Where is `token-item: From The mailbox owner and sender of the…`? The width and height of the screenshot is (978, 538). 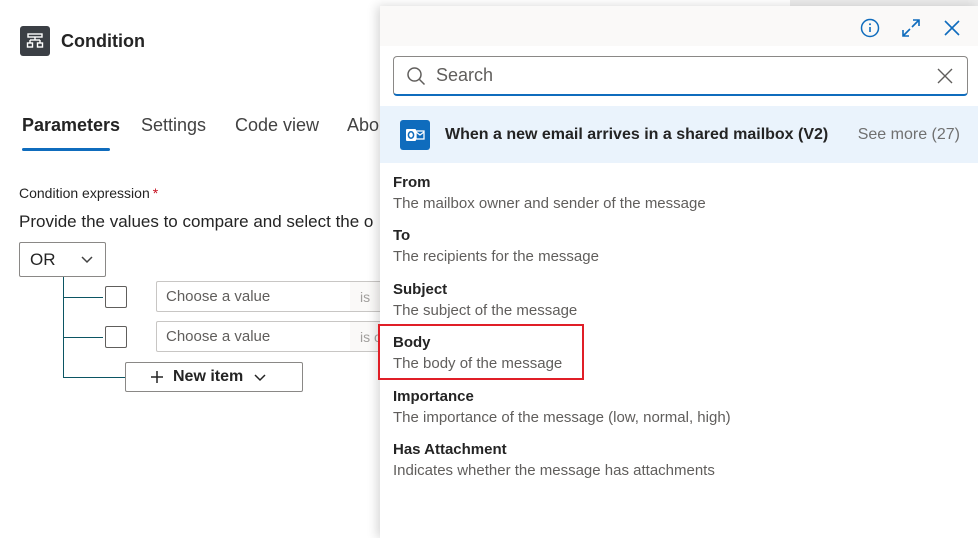
token-item: From The mailbox owner and sender of the… is located at coordinates (593, 193).